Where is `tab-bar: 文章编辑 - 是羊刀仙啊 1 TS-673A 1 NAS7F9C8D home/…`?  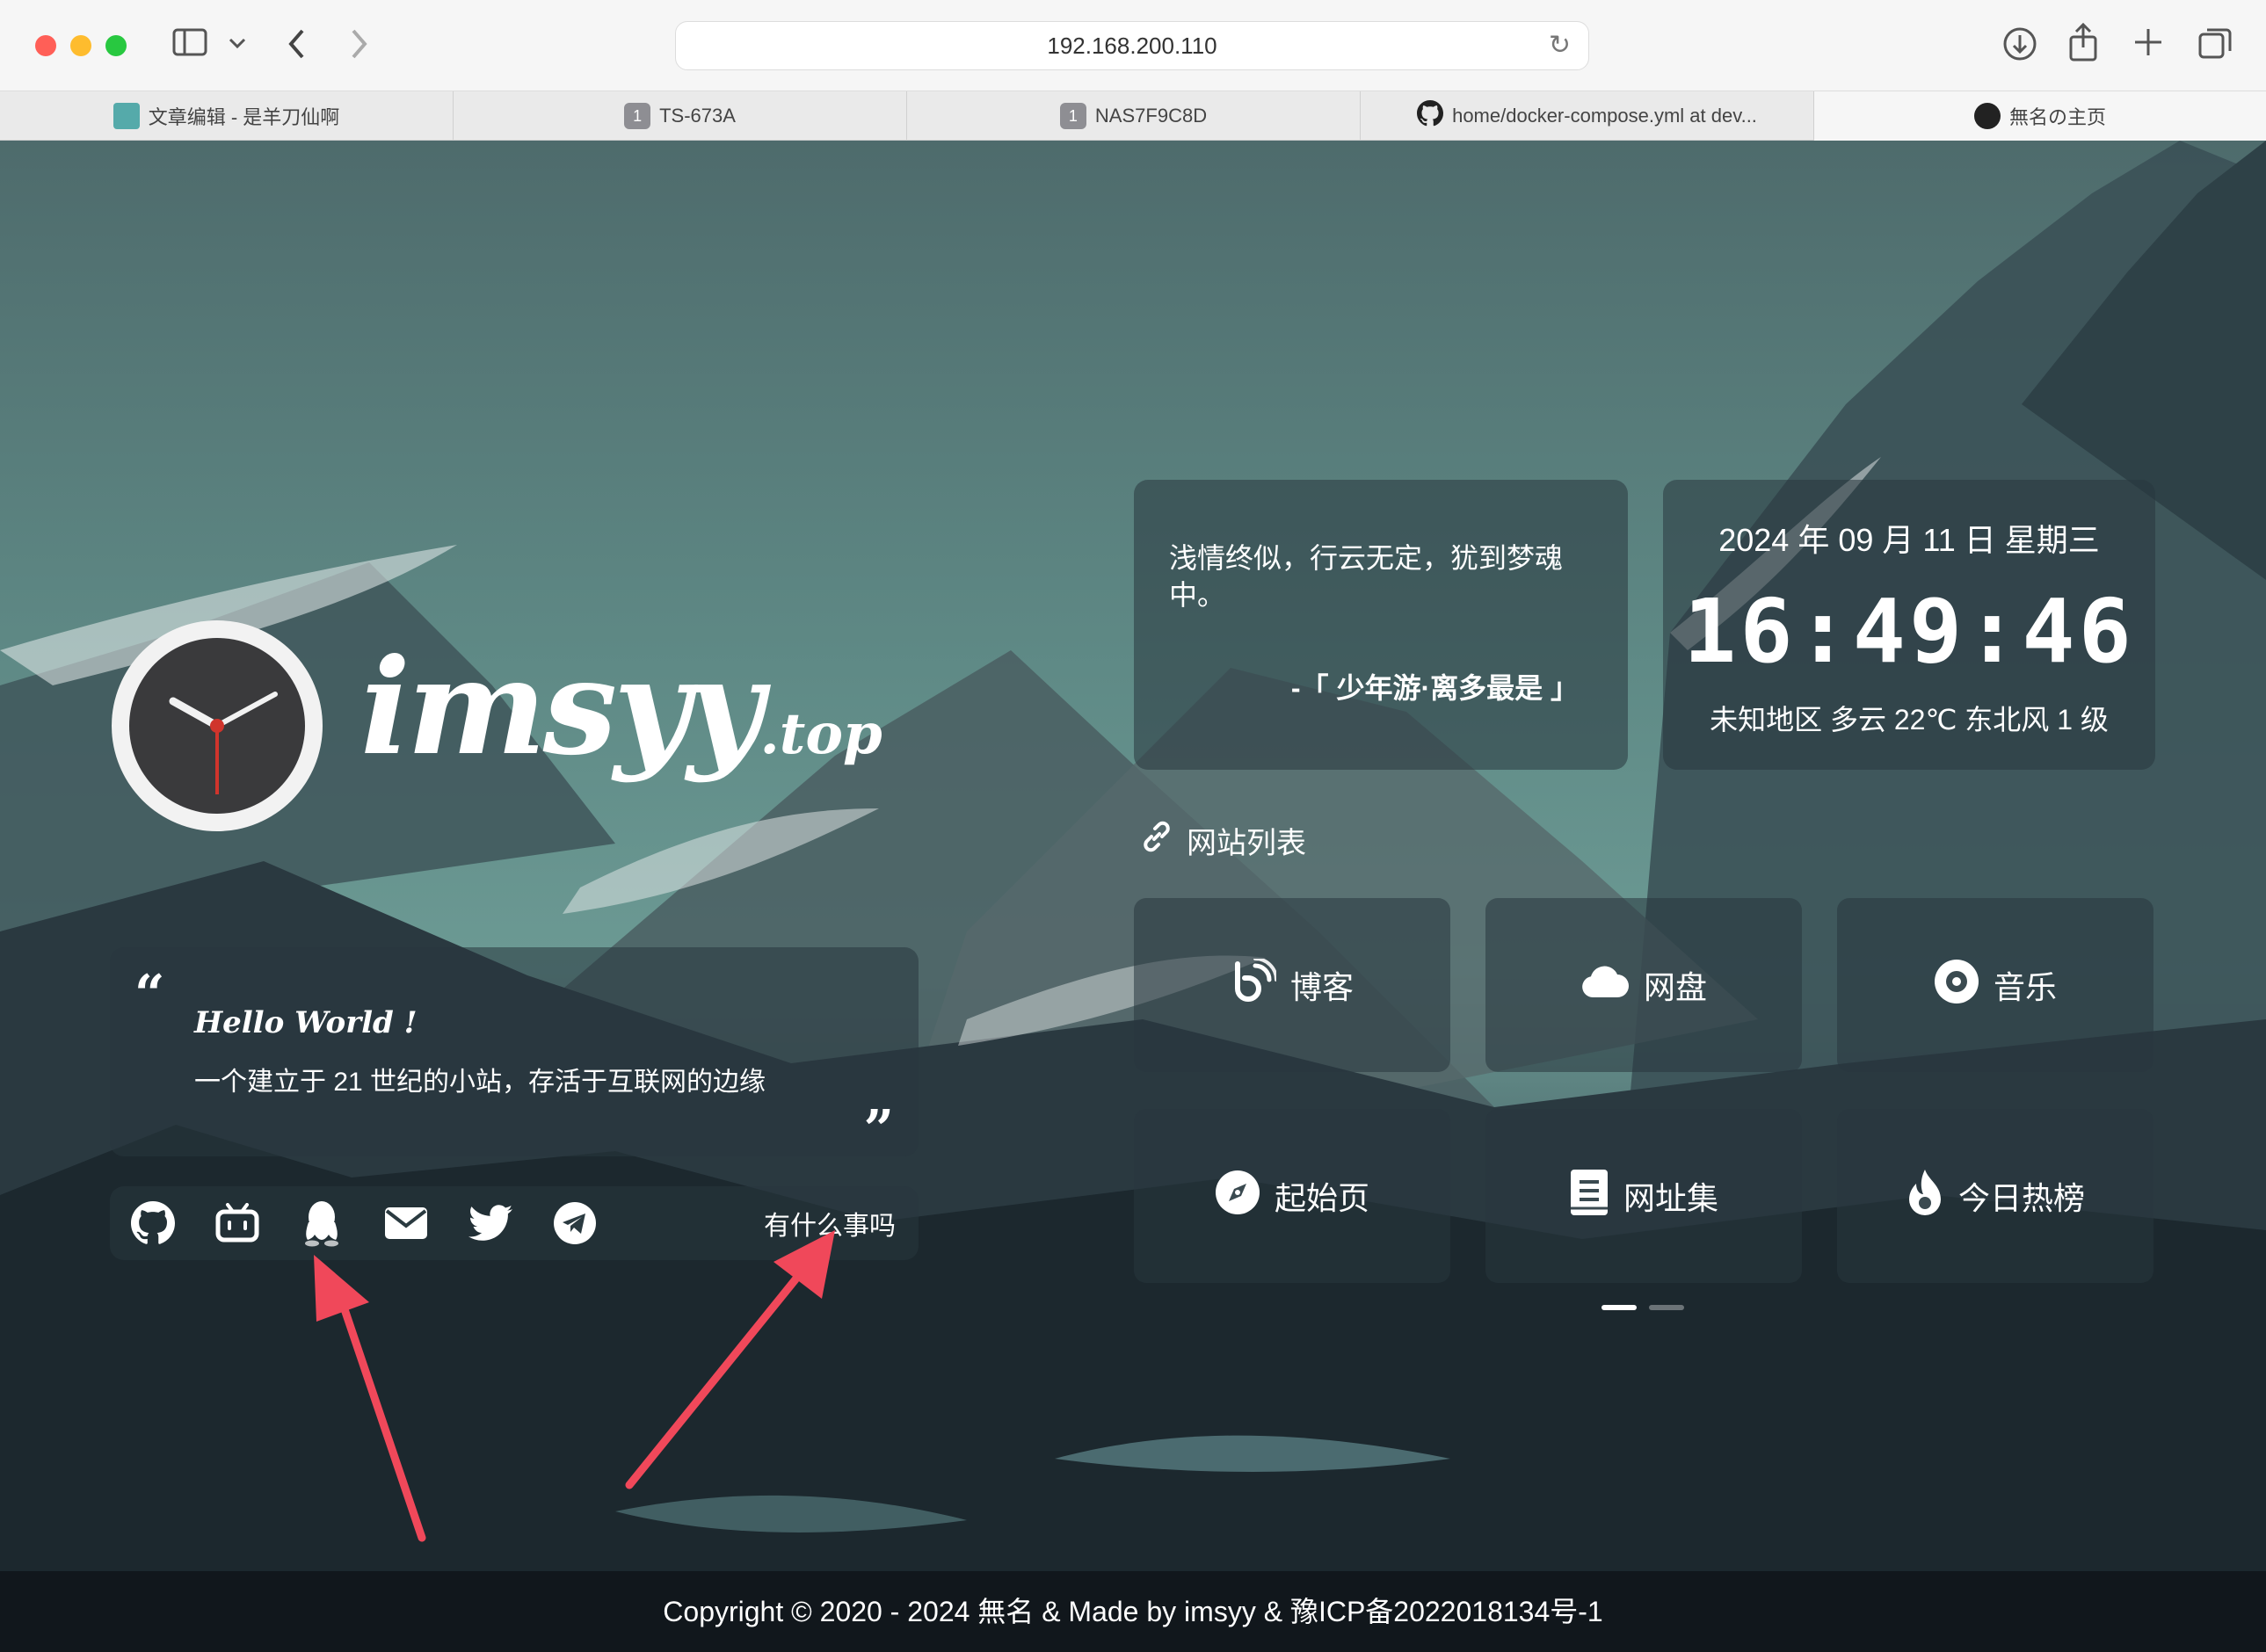 tab-bar: 文章编辑 - 是羊刀仙啊 1 TS-673A 1 NAS7F9C8D home/… is located at coordinates (1133, 116).